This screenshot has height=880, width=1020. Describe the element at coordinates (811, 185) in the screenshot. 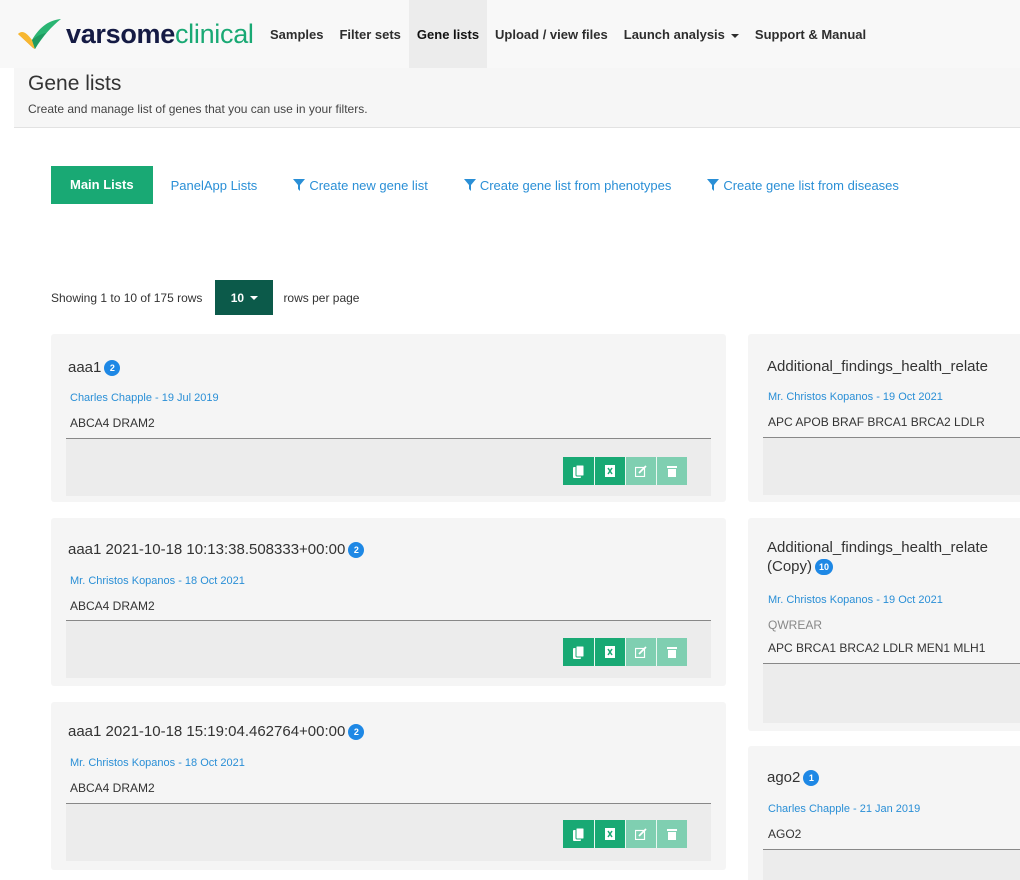

I see `create-from-diseases-label: Create gene list from diseases` at that location.